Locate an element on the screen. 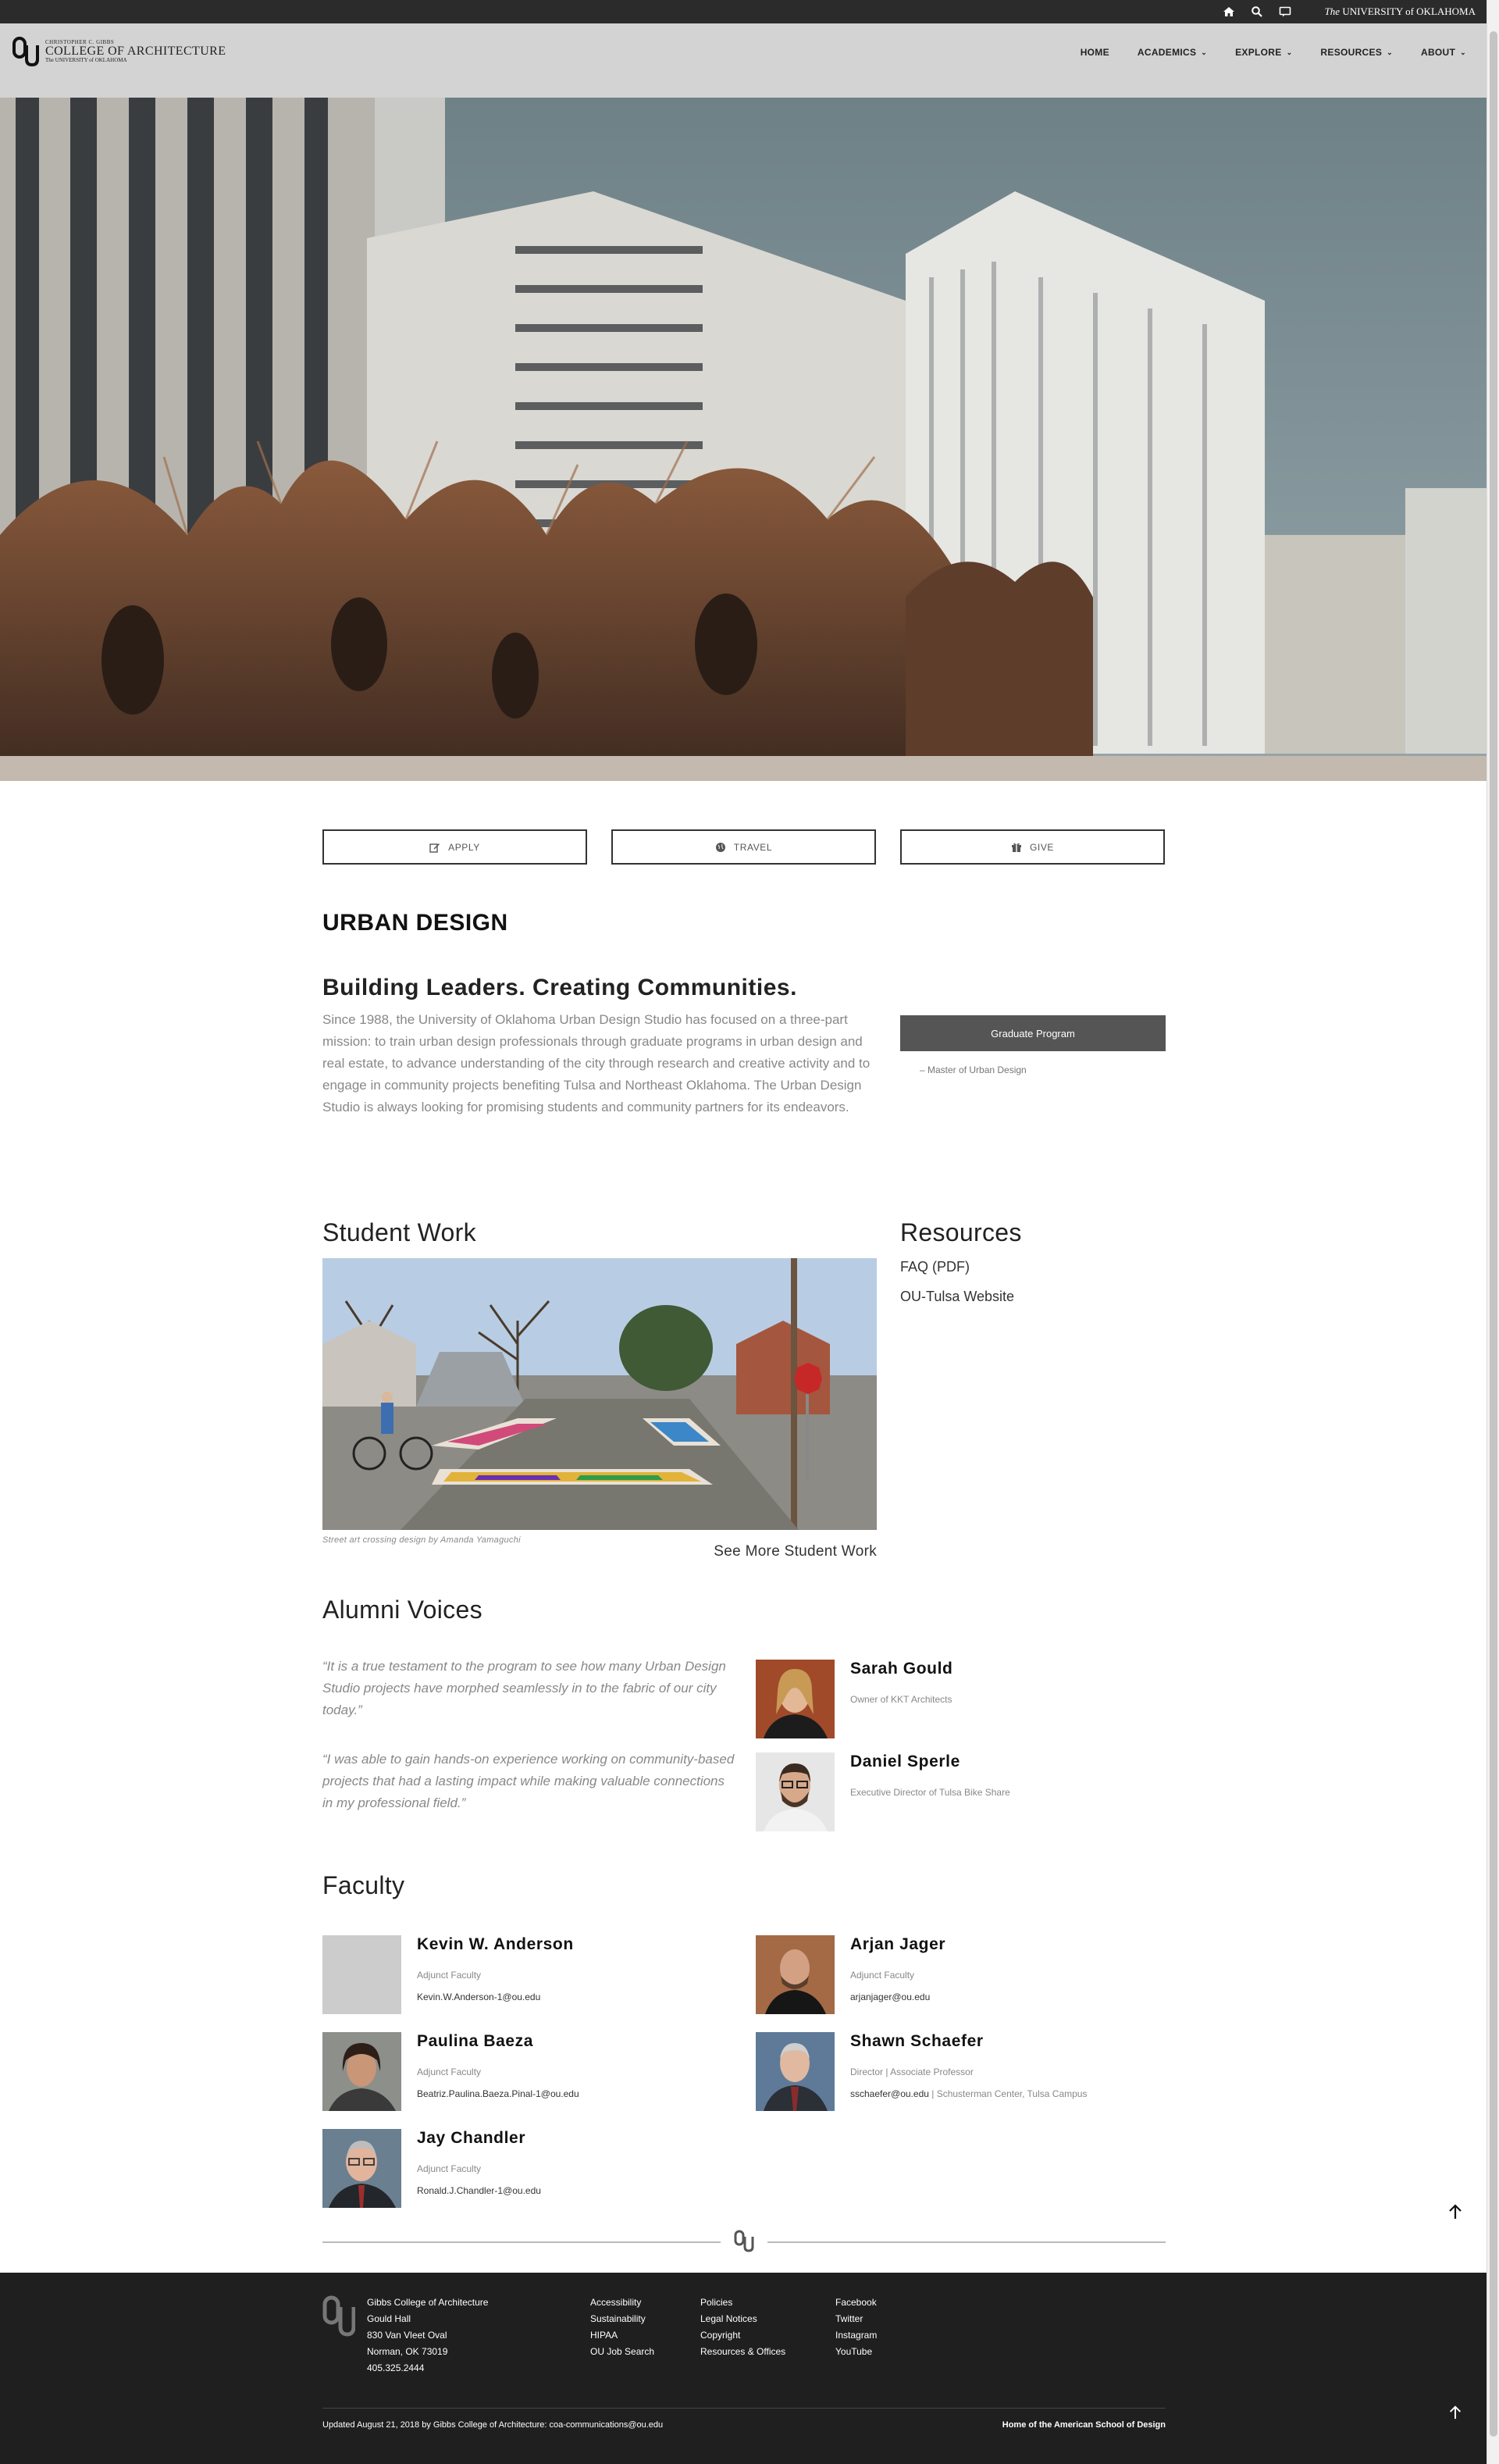 The width and height of the screenshot is (1499, 2464). person-email: Beatriz.Paulina.Baeza.Pinal-1@ou.edu is located at coordinates (498, 2093).